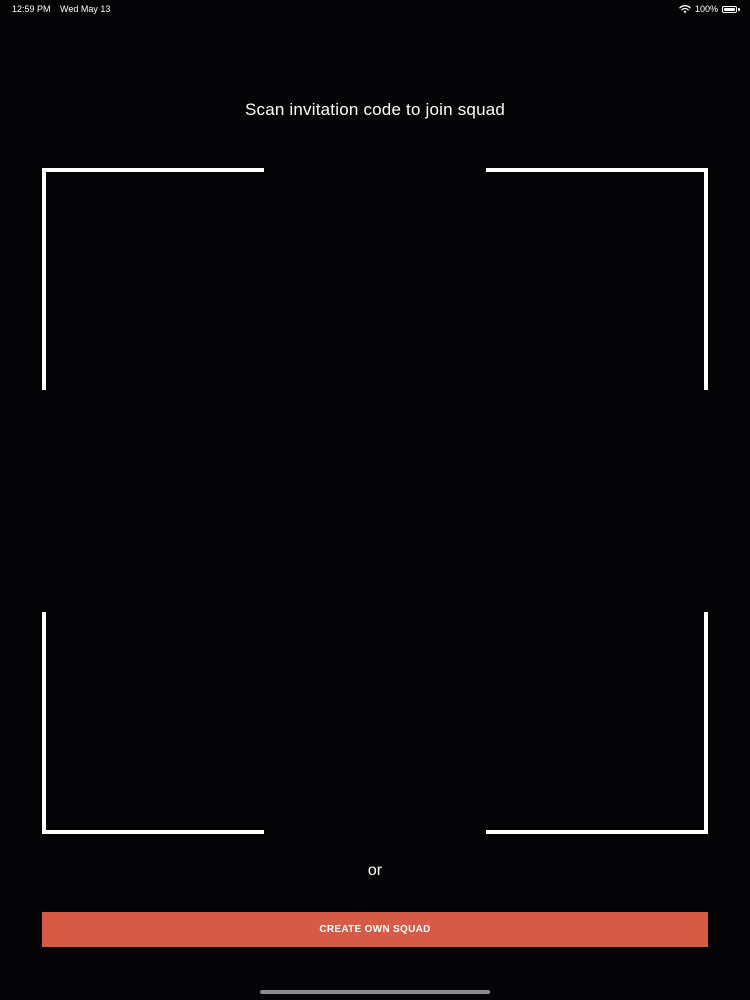 Image resolution: width=750 pixels, height=1000 pixels. Describe the element at coordinates (153, 279) in the screenshot. I see `scanner-corner-top-left` at that location.